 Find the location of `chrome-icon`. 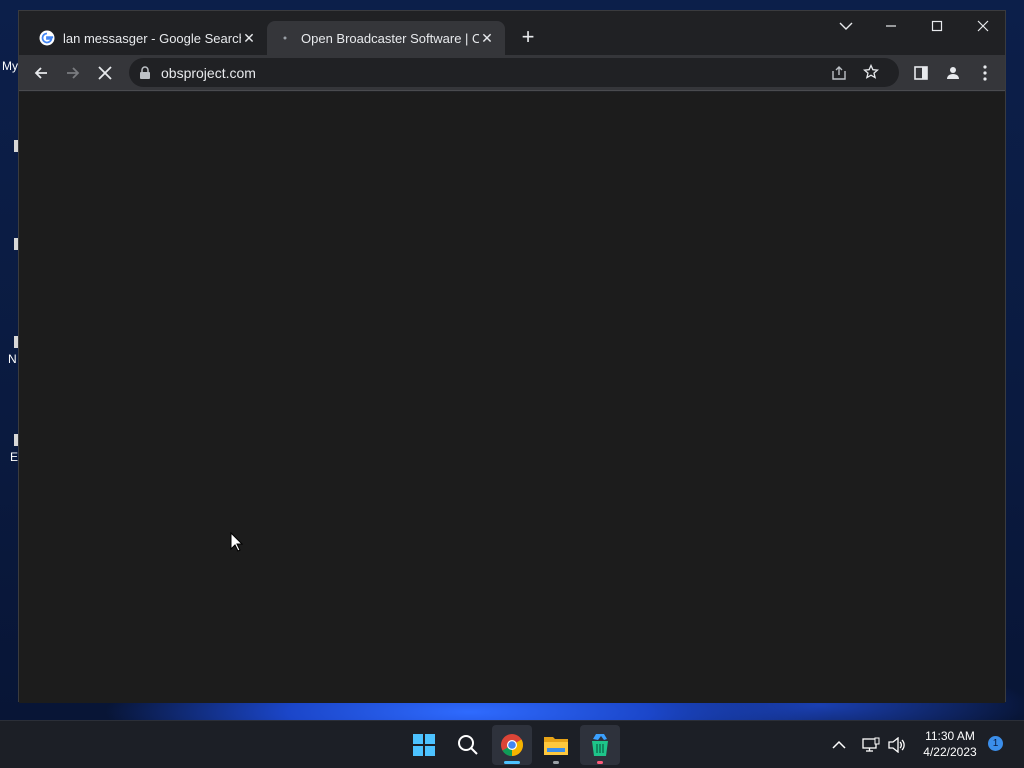

chrome-icon is located at coordinates (512, 745).